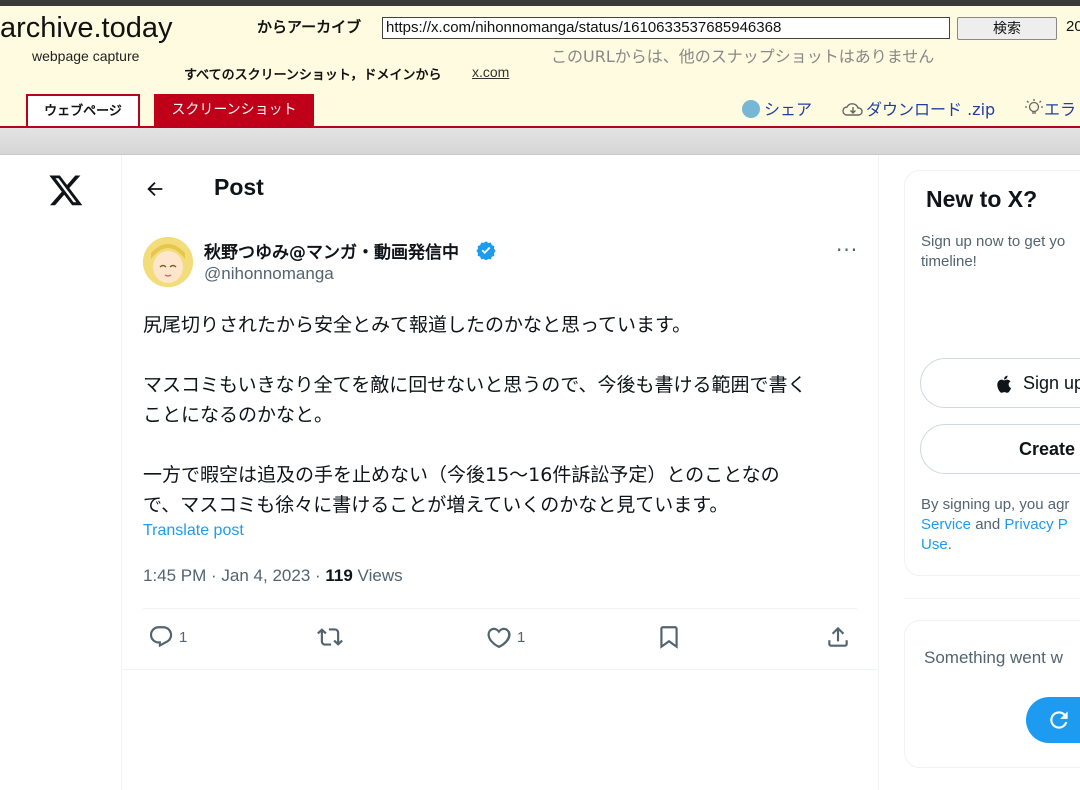 Image resolution: width=1080 pixels, height=790 pixels. I want to click on download-zip-link: ダウンロード .zip, so click(918, 108).